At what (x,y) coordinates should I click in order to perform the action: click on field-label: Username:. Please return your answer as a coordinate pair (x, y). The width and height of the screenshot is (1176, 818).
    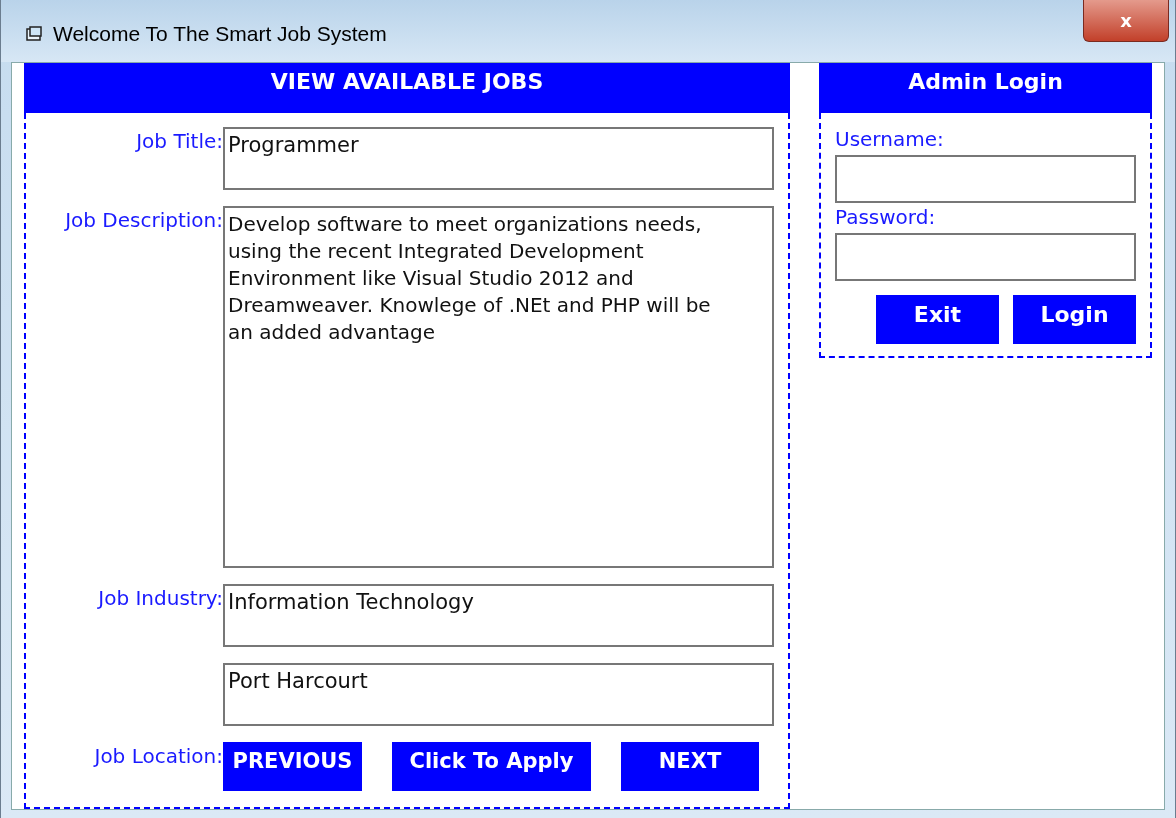
    Looking at the image, I should click on (890, 140).